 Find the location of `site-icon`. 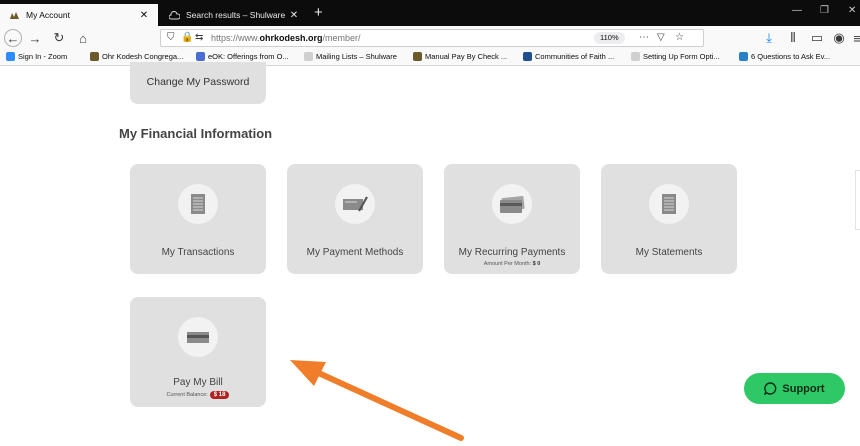

site-icon is located at coordinates (527, 56).